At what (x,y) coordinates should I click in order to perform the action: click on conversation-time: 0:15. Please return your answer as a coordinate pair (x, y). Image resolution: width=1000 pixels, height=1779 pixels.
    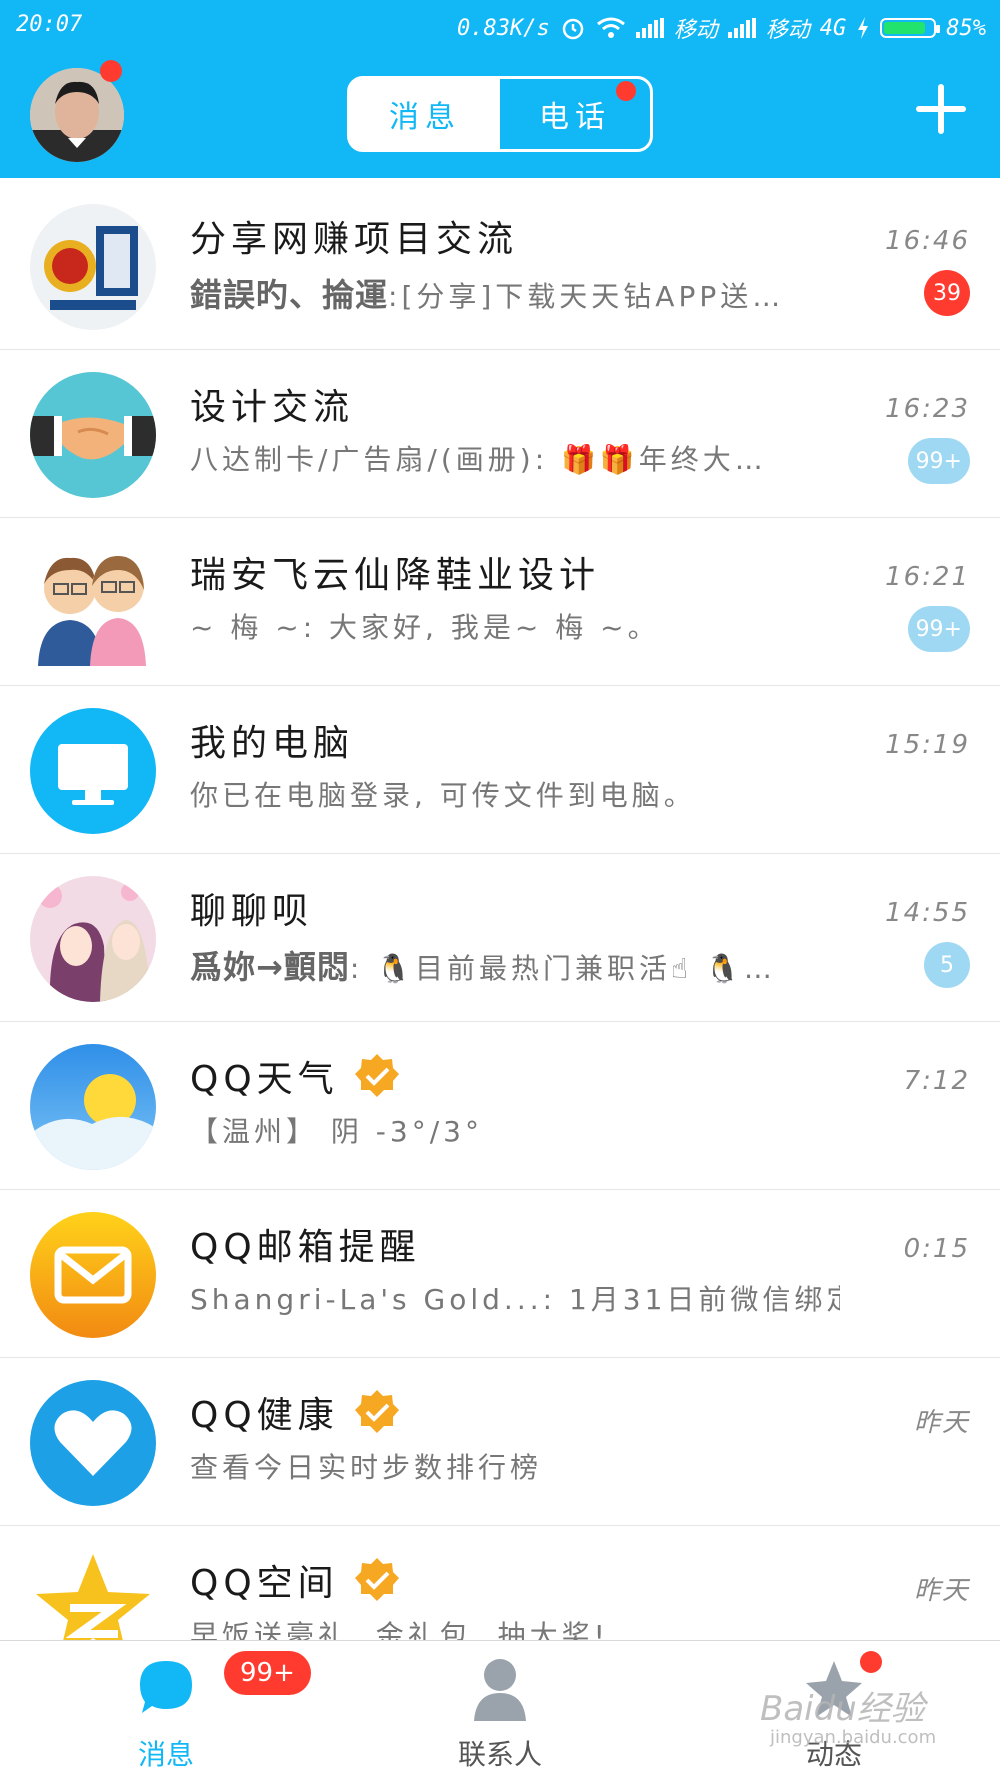
    Looking at the image, I should click on (936, 1249).